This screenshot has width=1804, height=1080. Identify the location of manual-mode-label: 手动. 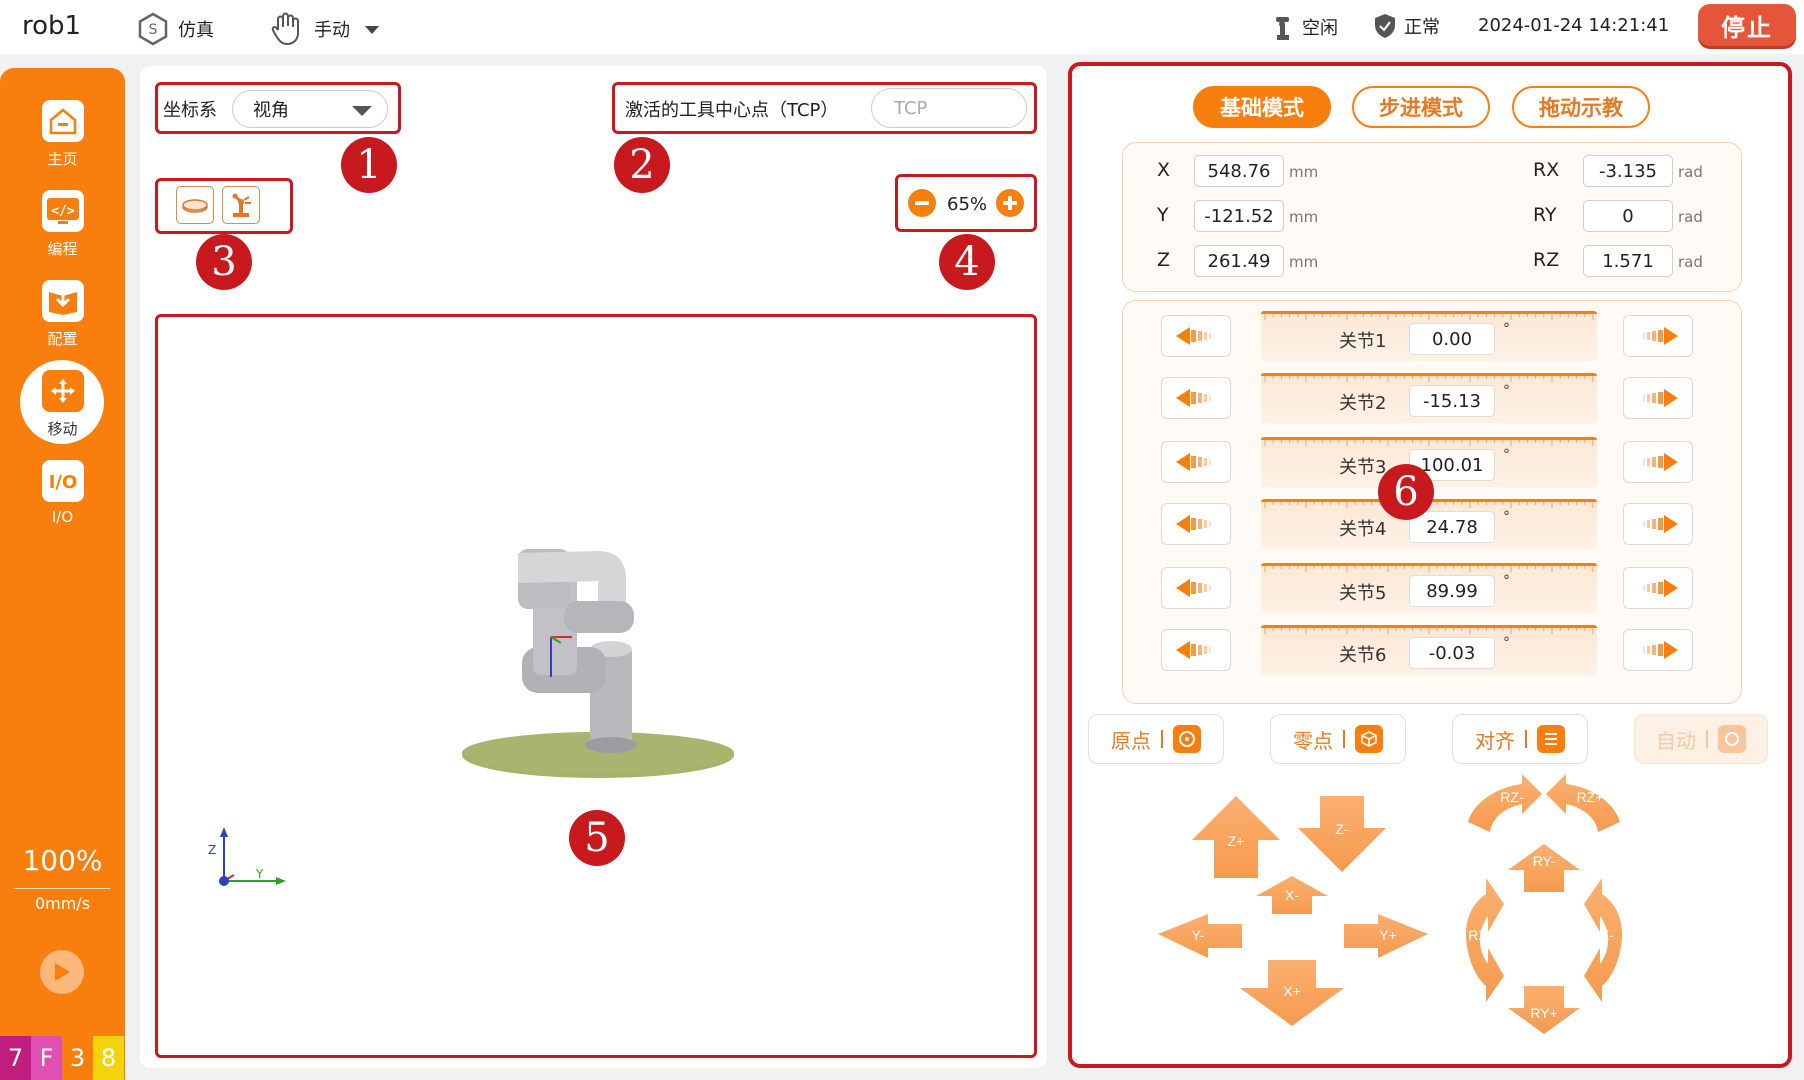
(332, 30).